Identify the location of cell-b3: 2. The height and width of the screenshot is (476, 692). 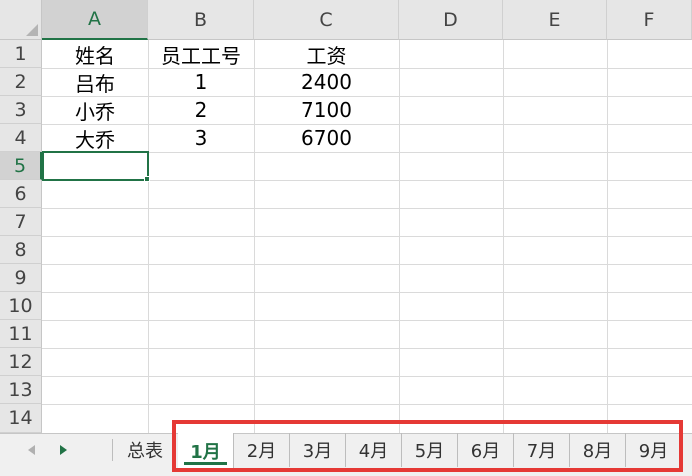
(201, 110).